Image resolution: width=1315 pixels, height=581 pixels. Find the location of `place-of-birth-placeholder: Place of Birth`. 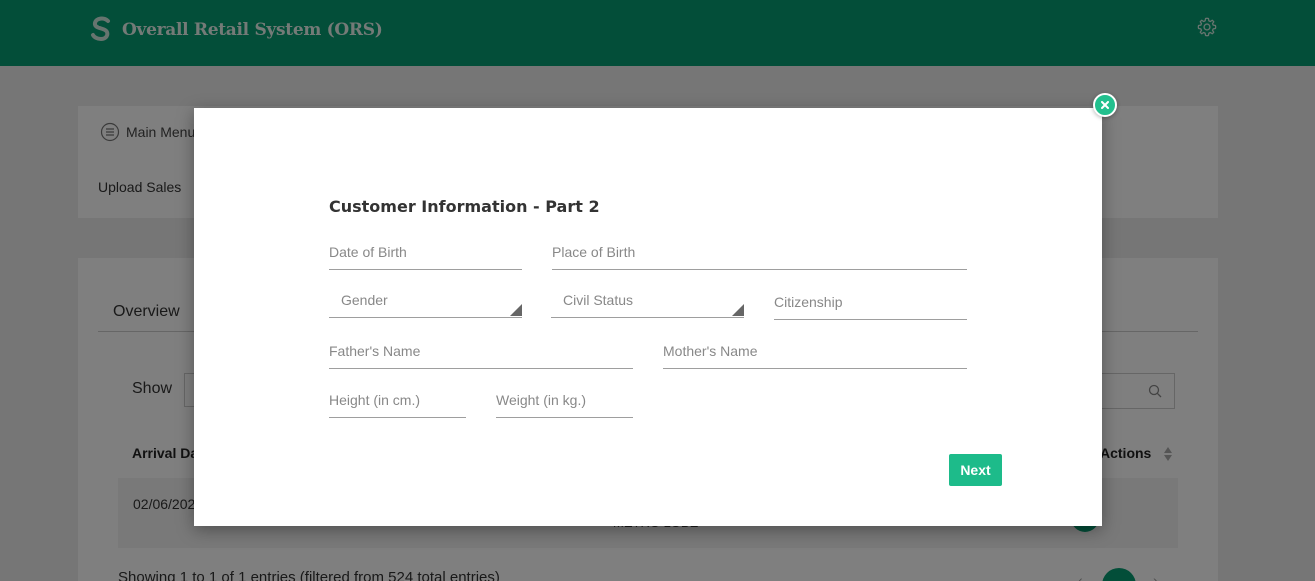

place-of-birth-placeholder: Place of Birth is located at coordinates (594, 252).